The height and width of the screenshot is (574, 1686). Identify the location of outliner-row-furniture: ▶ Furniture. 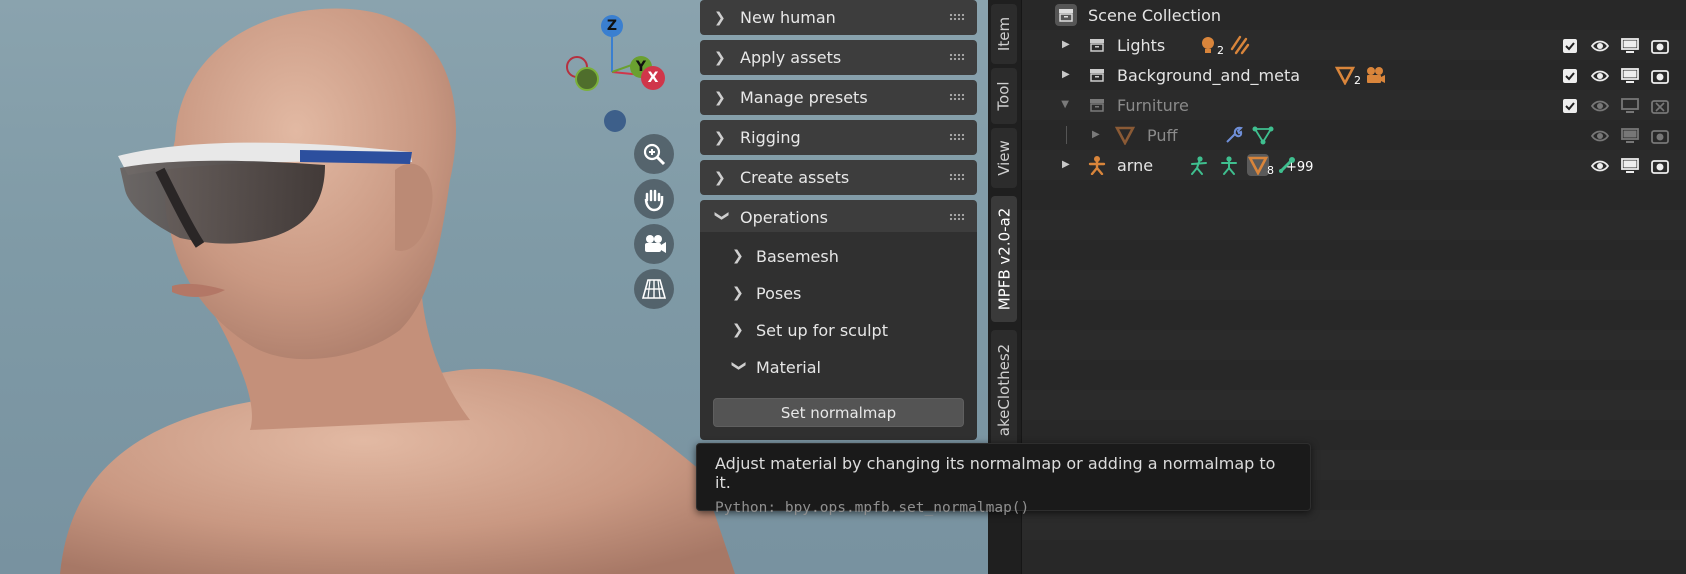
(1354, 105).